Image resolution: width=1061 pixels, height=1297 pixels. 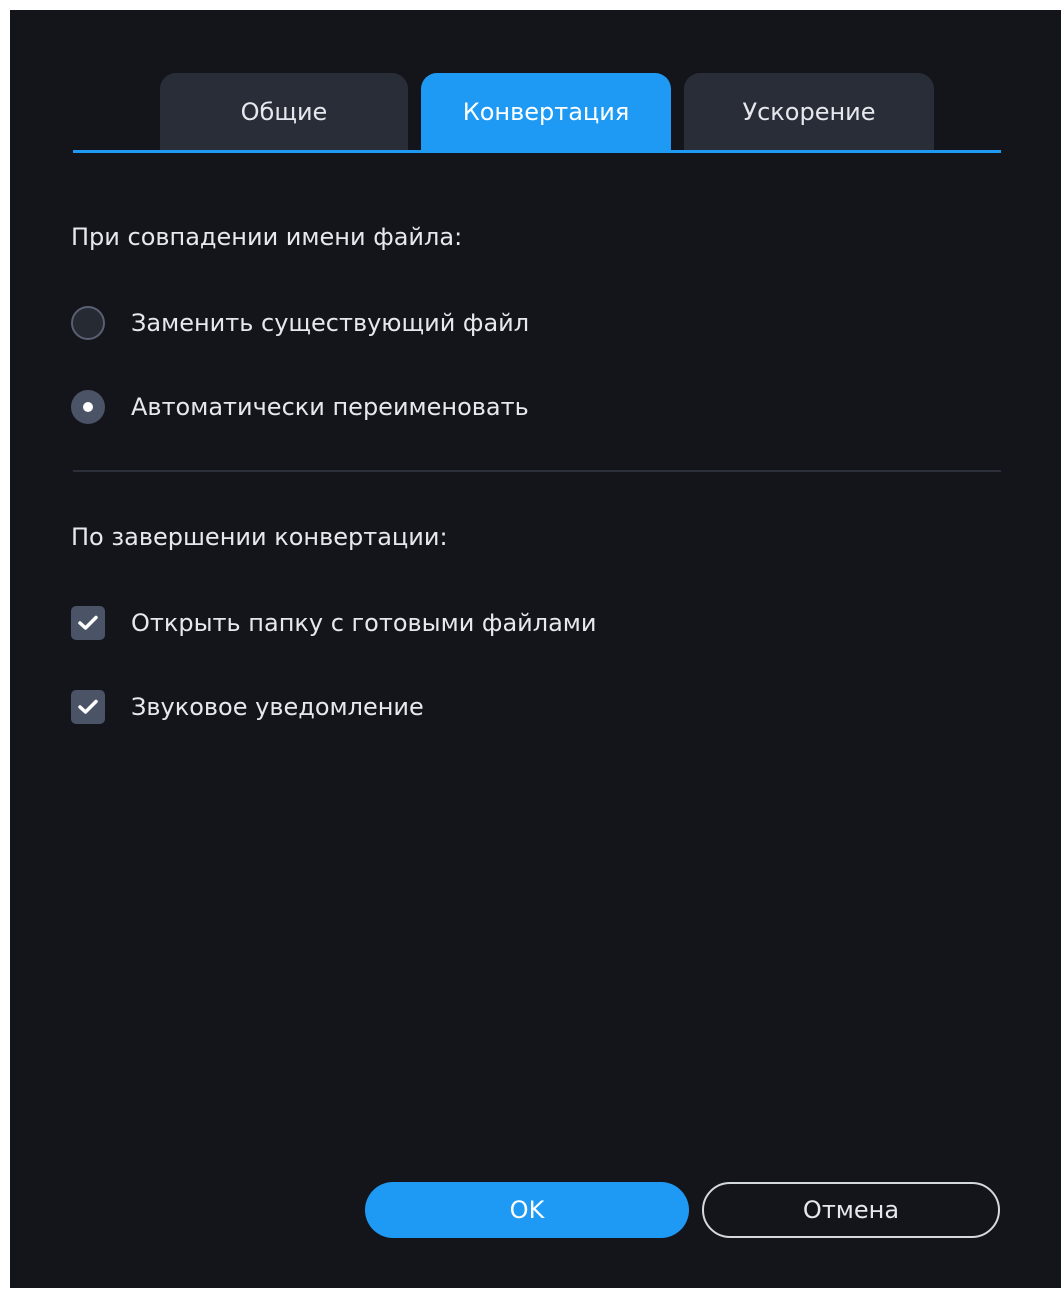 What do you see at coordinates (364, 623) in the screenshot?
I see `checkbox-open-folder-label: Открыть папку с готовыми файлами` at bounding box center [364, 623].